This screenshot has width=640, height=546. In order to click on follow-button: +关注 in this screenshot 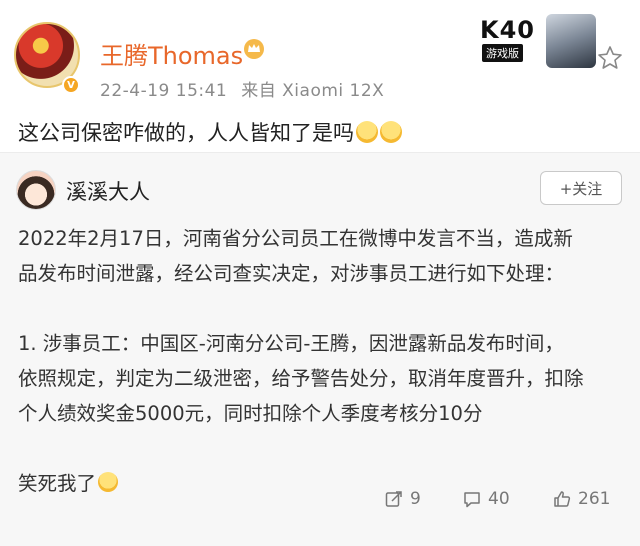, I will do `click(581, 188)`.